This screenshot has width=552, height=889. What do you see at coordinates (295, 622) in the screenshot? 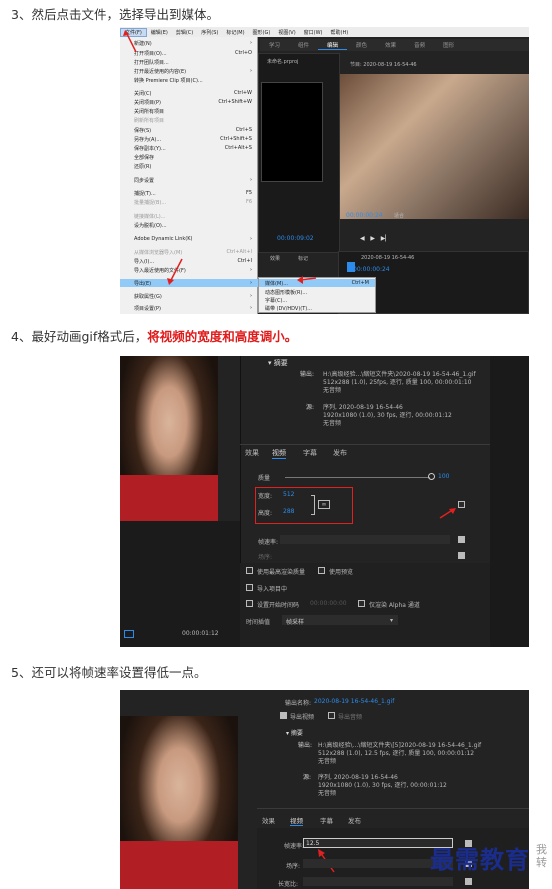
I see `time-interp-value: 帧采样` at bounding box center [295, 622].